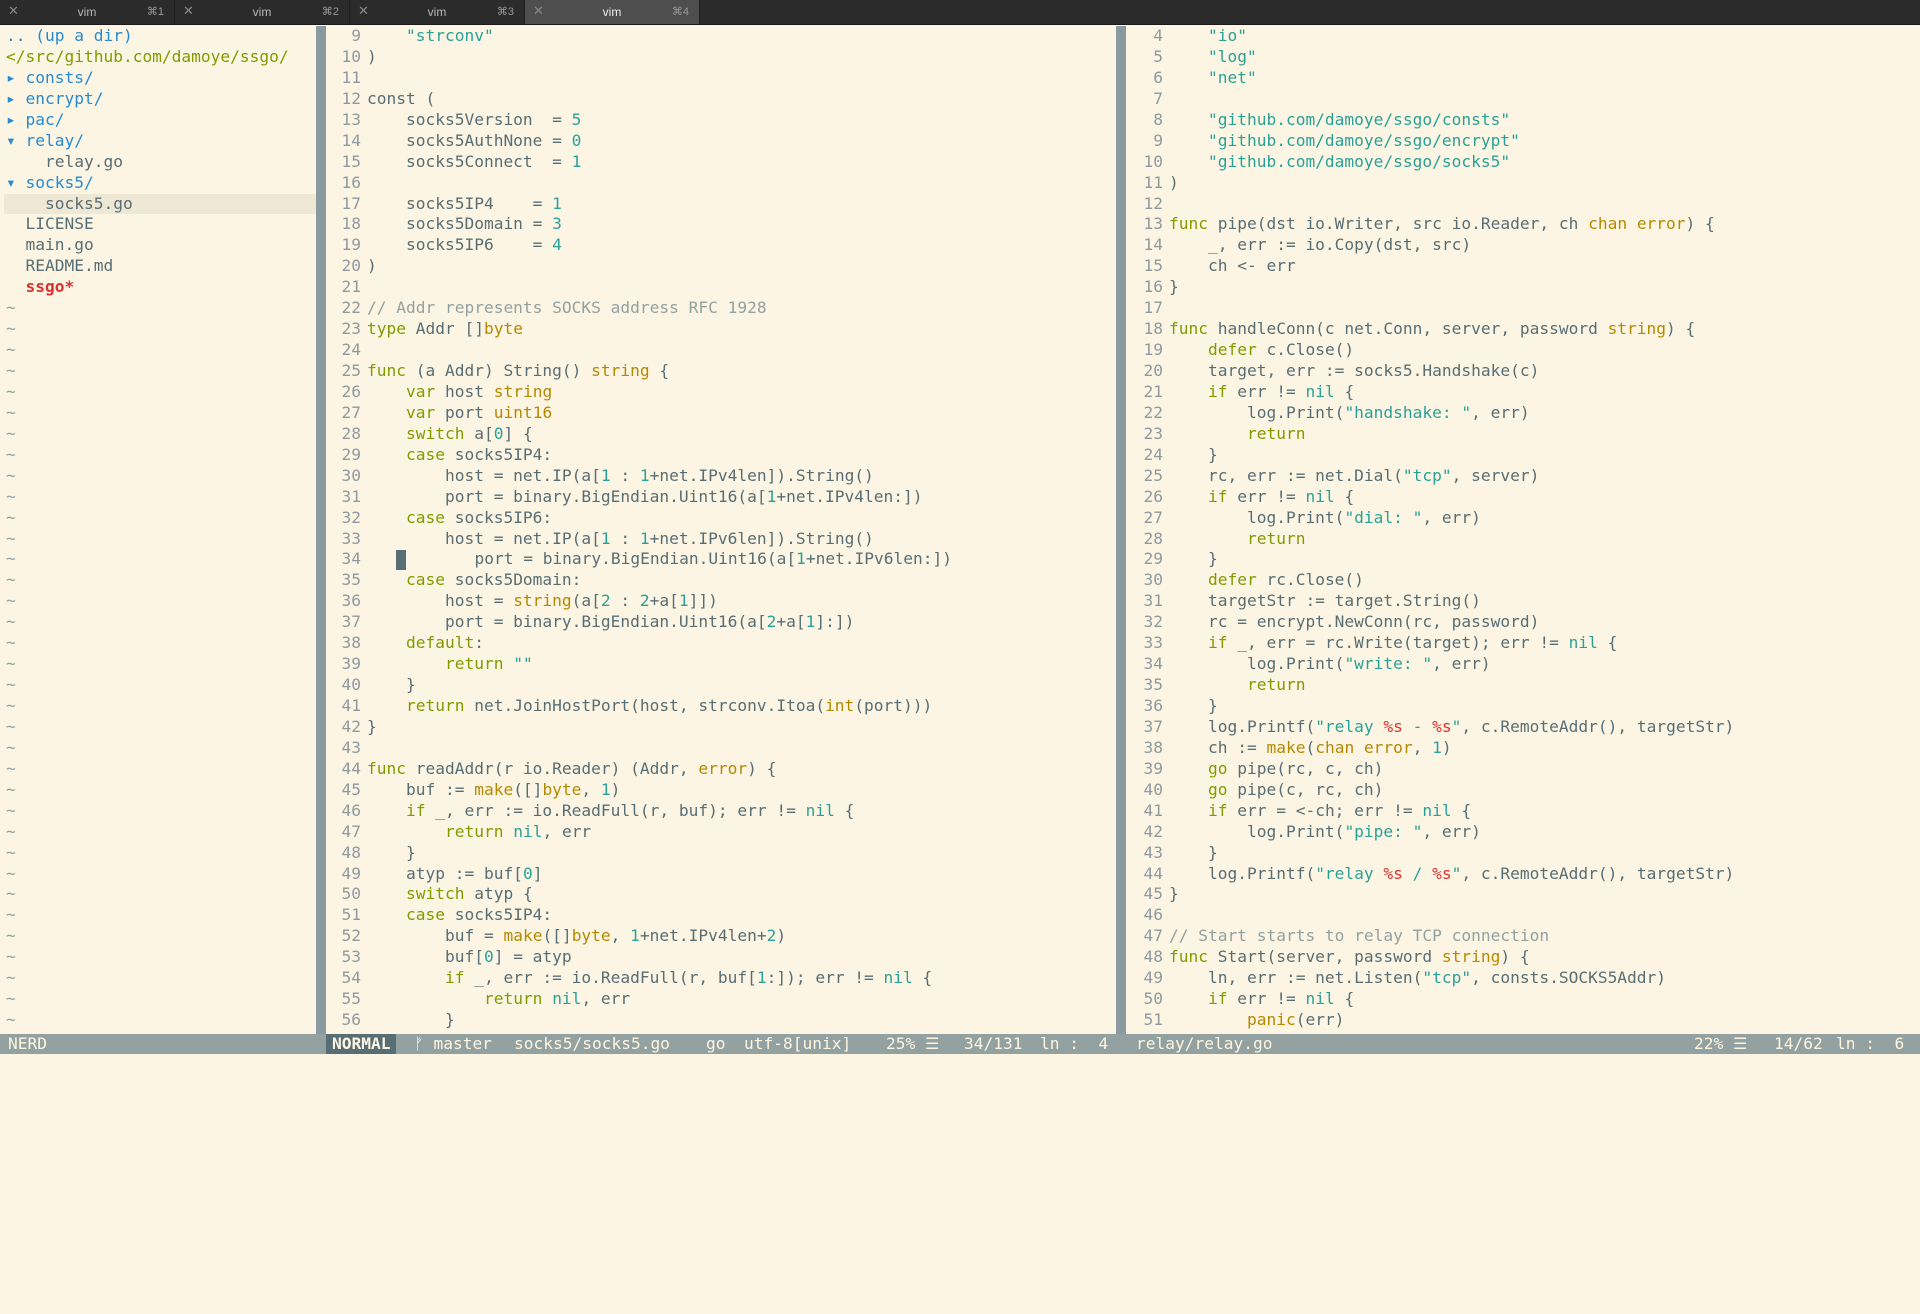 The image size is (1920, 1314). I want to click on tree-dir-item: ▾ socks5/, so click(160, 183).